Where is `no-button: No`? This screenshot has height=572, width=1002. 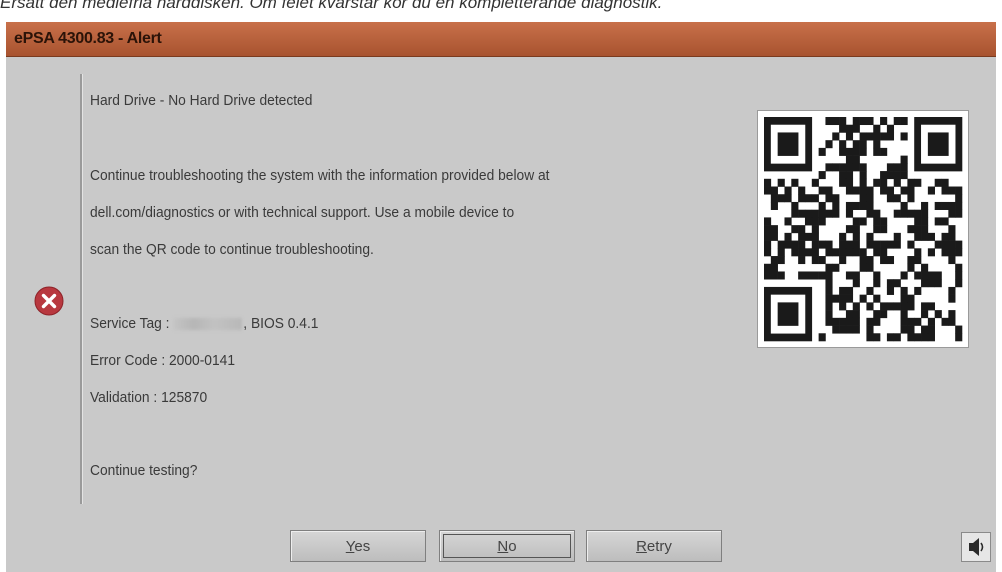 no-button: No is located at coordinates (507, 546).